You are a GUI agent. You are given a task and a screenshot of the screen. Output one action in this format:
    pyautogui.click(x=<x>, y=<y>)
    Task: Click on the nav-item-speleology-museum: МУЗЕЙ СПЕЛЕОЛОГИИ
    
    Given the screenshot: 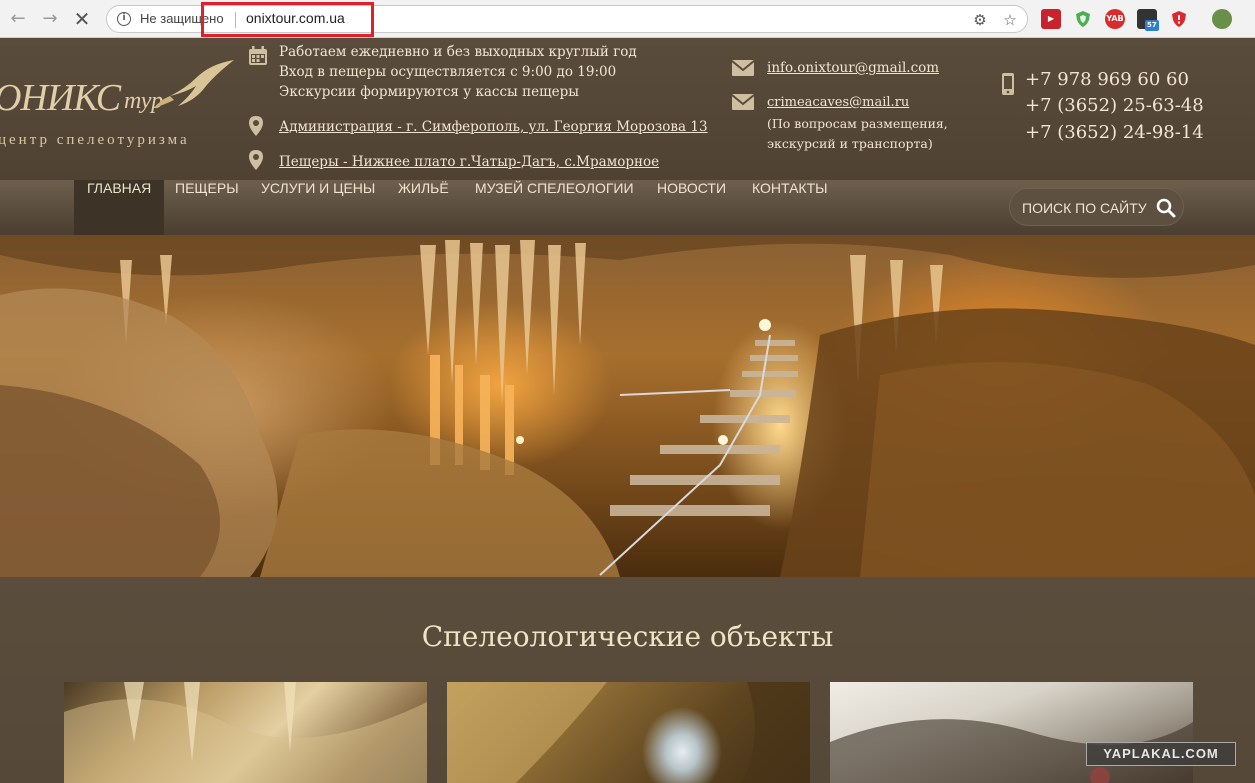 What is the action you would take?
    pyautogui.click(x=554, y=207)
    